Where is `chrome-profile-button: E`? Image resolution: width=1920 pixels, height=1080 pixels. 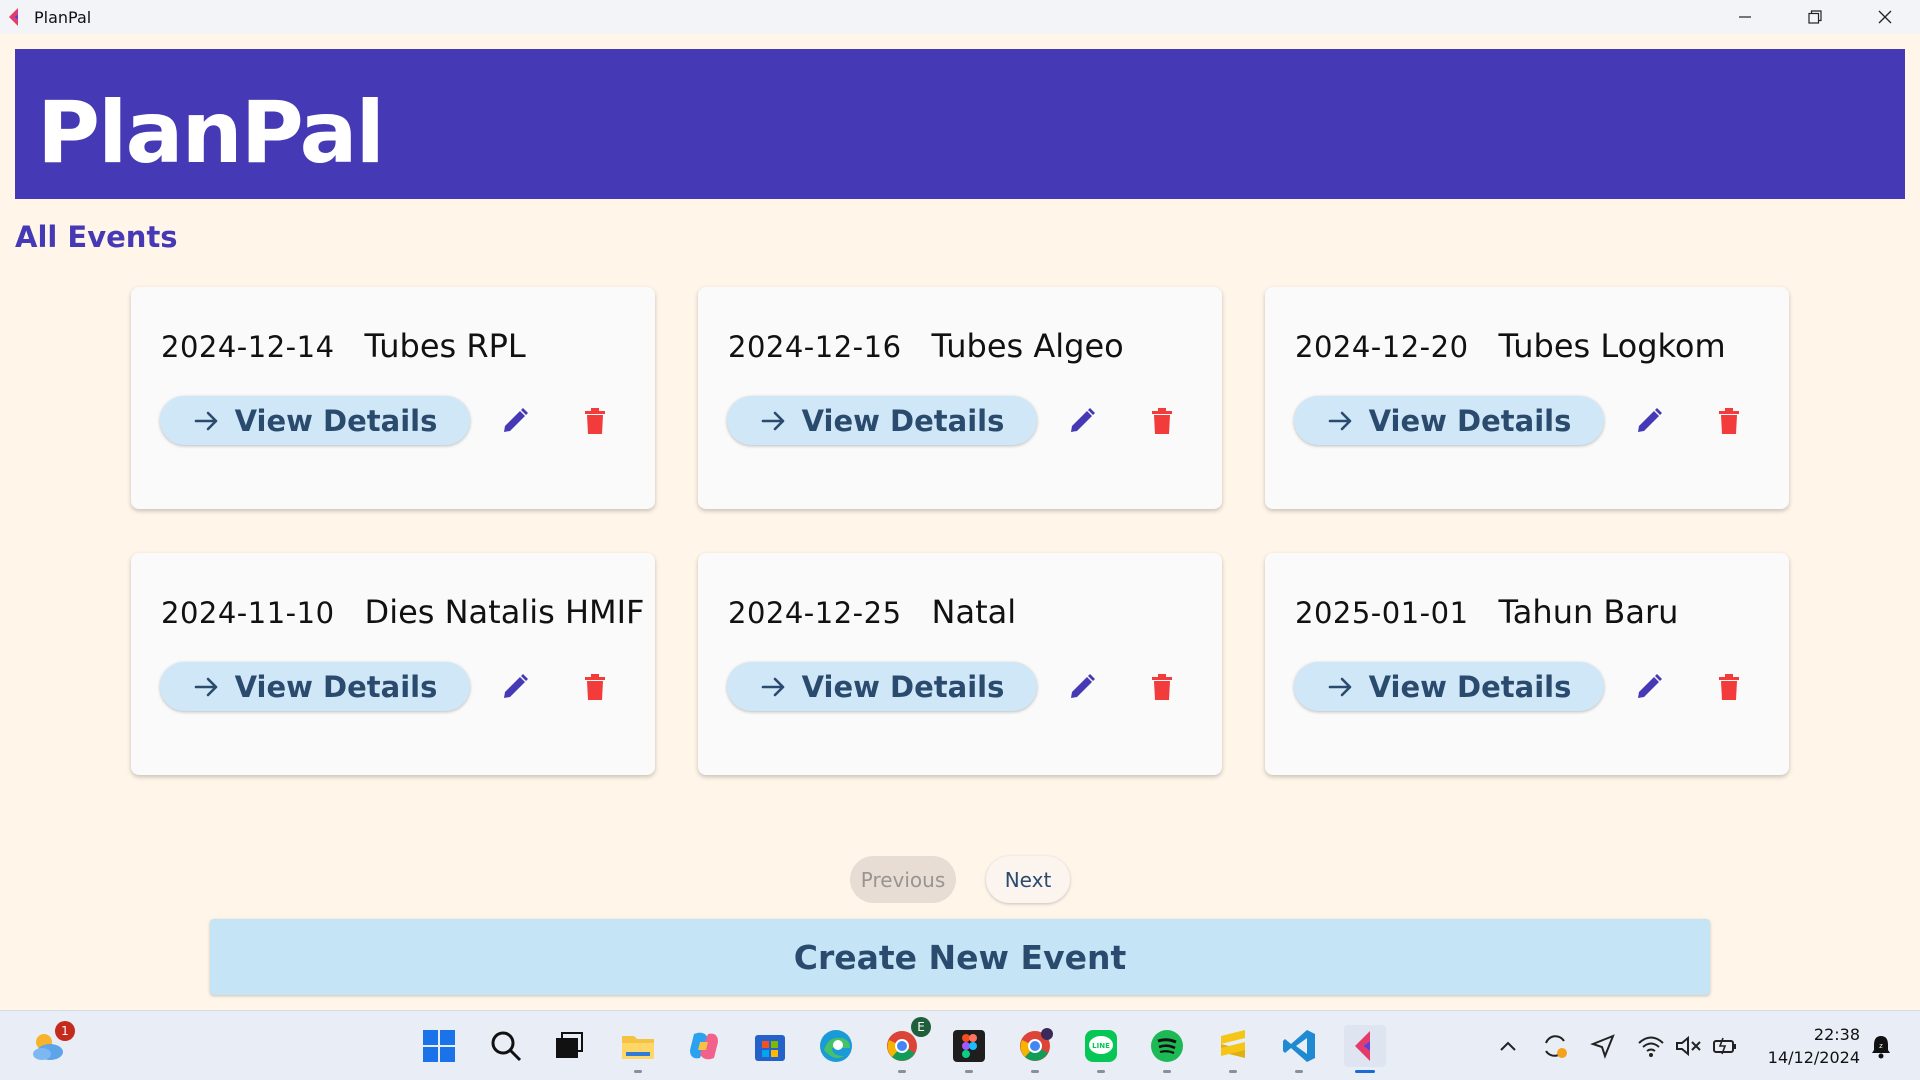 chrome-profile-button: E is located at coordinates (906, 1045).